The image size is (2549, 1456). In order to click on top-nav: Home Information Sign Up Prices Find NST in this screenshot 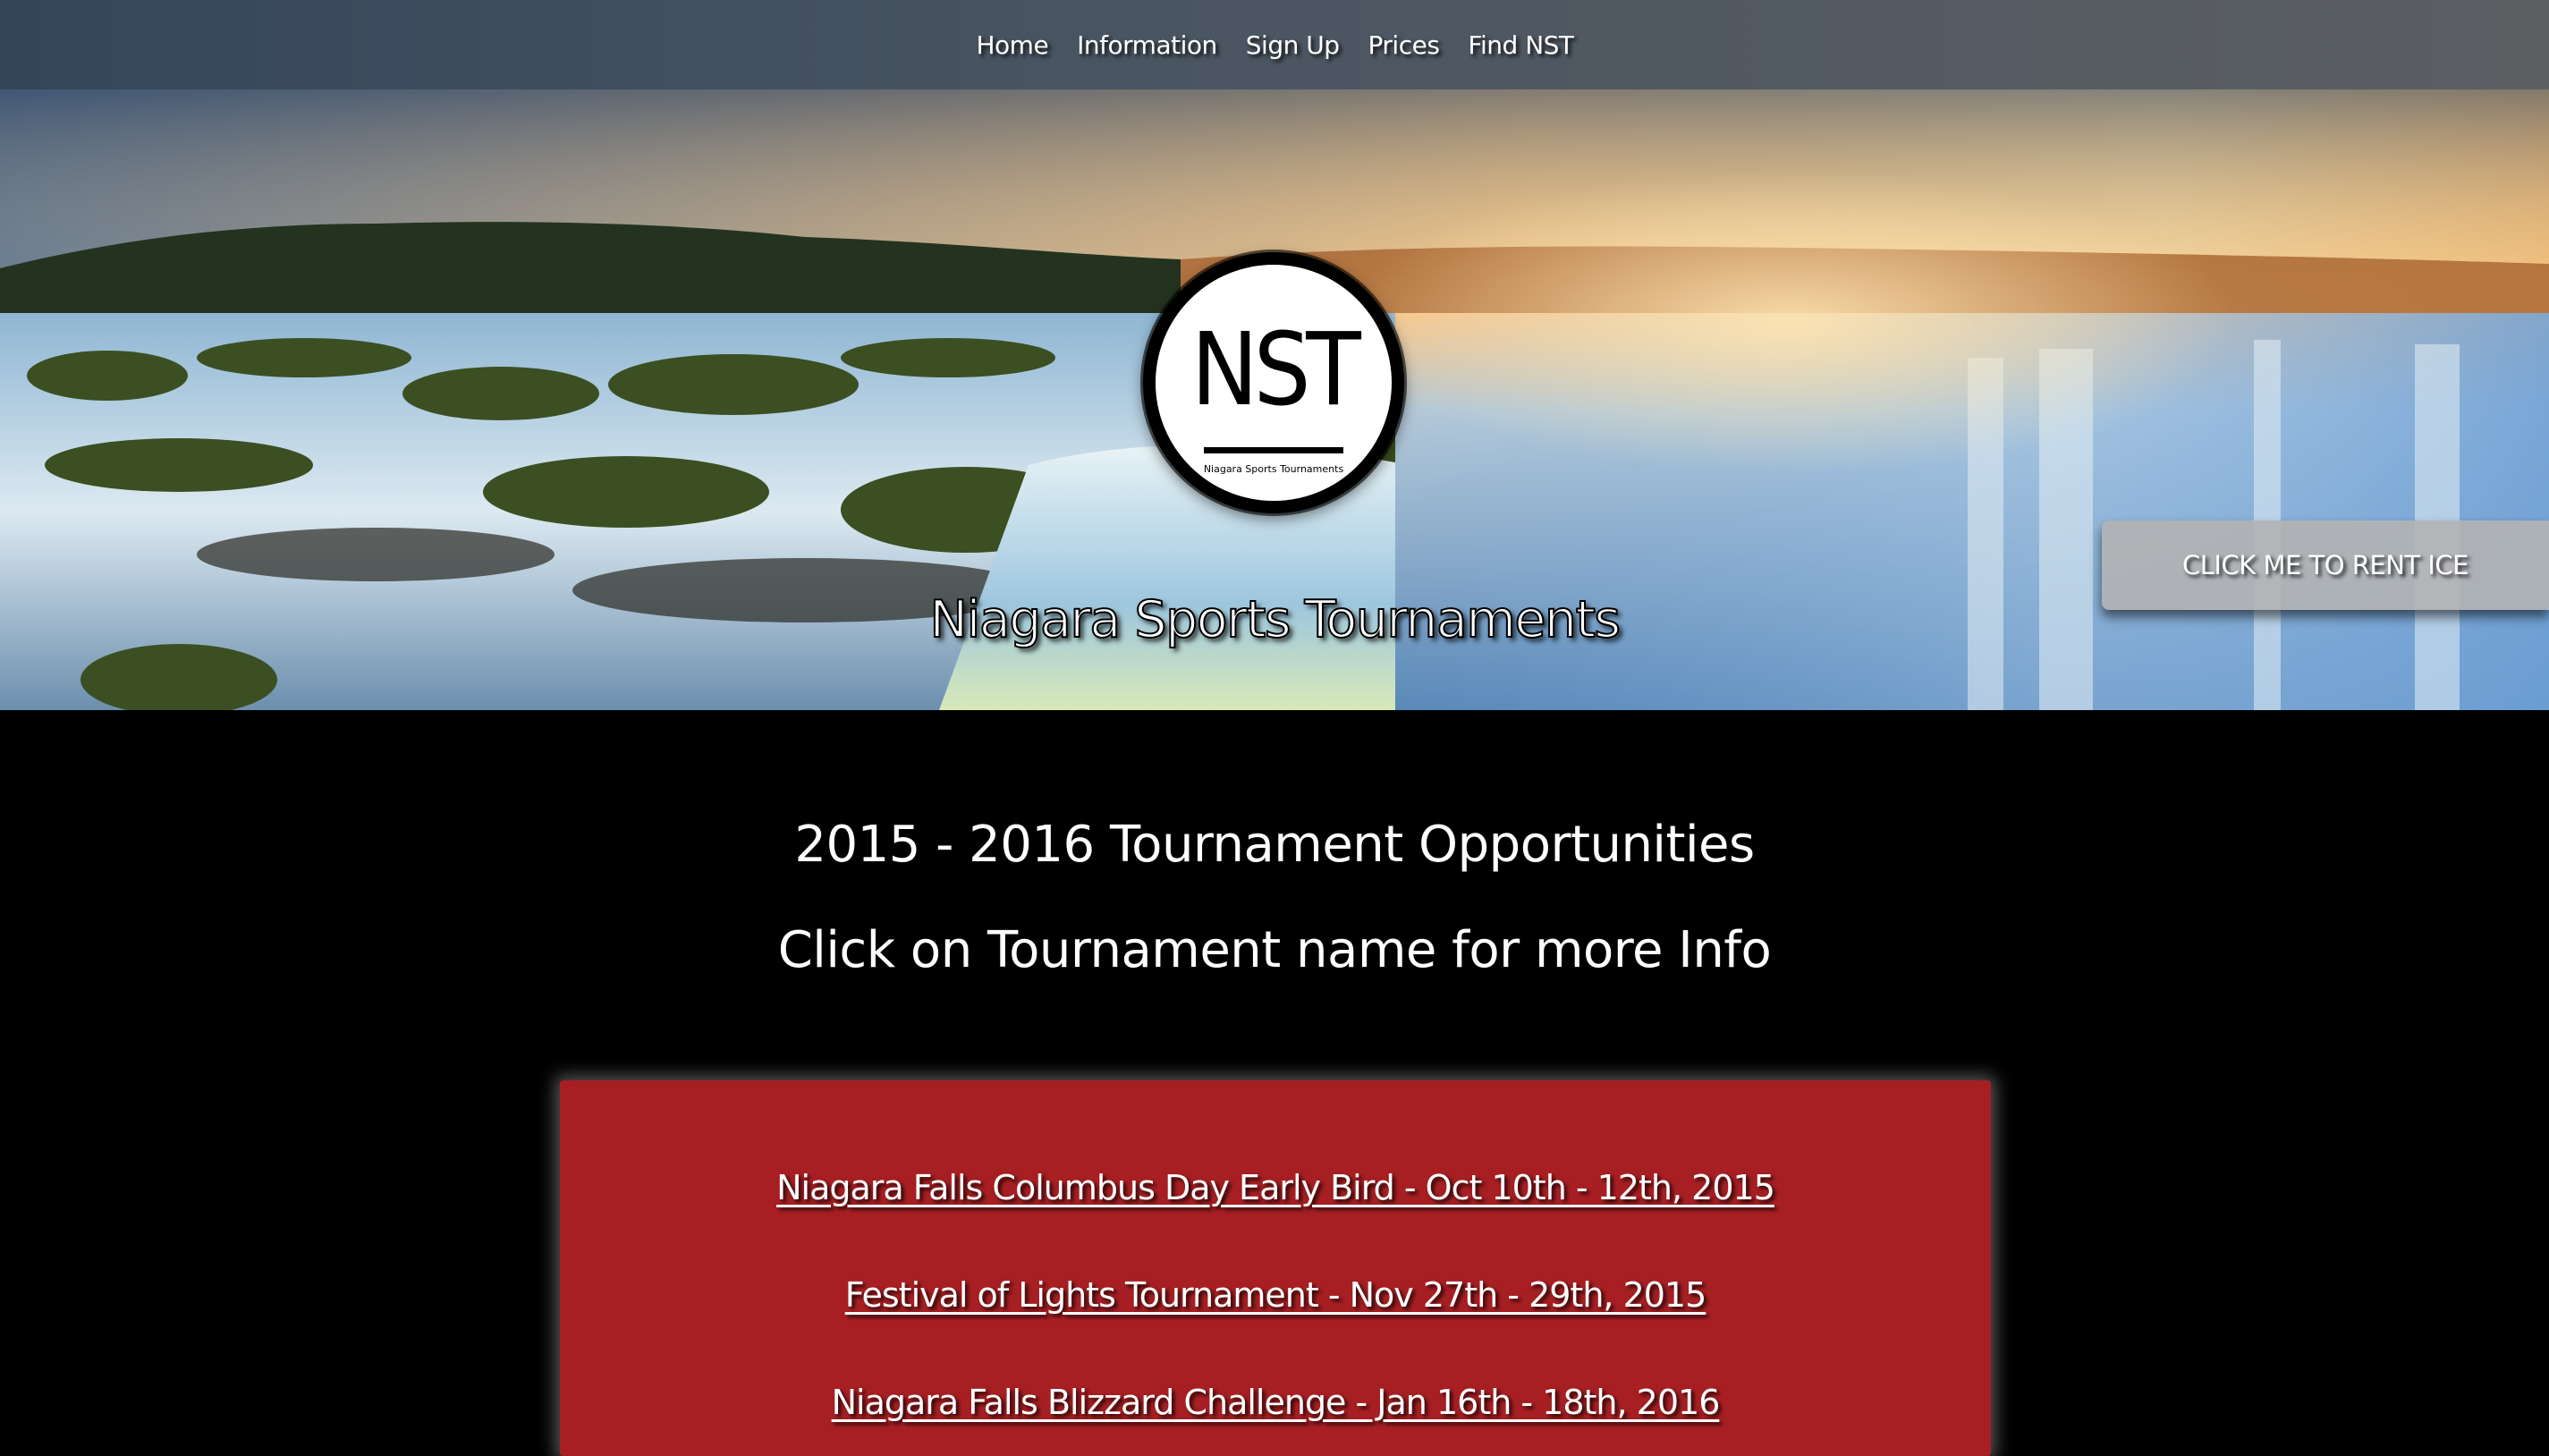, I will do `click(1274, 44)`.